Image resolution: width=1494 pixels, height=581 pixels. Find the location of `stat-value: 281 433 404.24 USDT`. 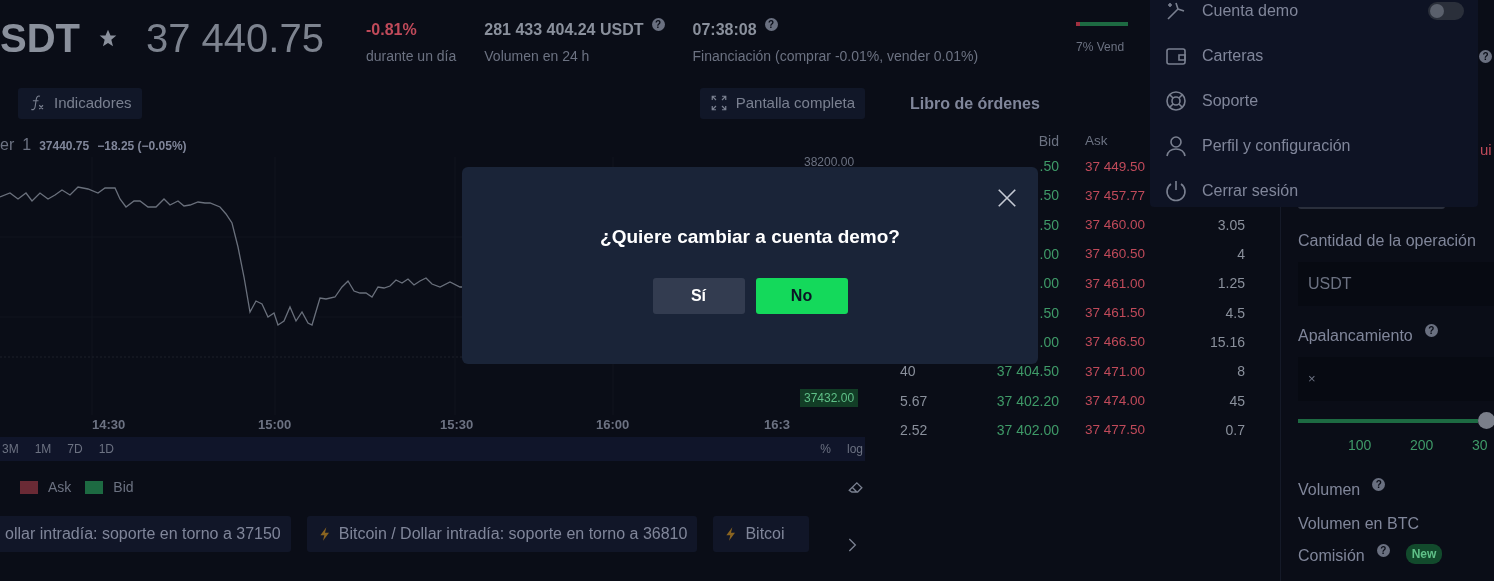

stat-value: 281 433 404.24 USDT is located at coordinates (564, 30).